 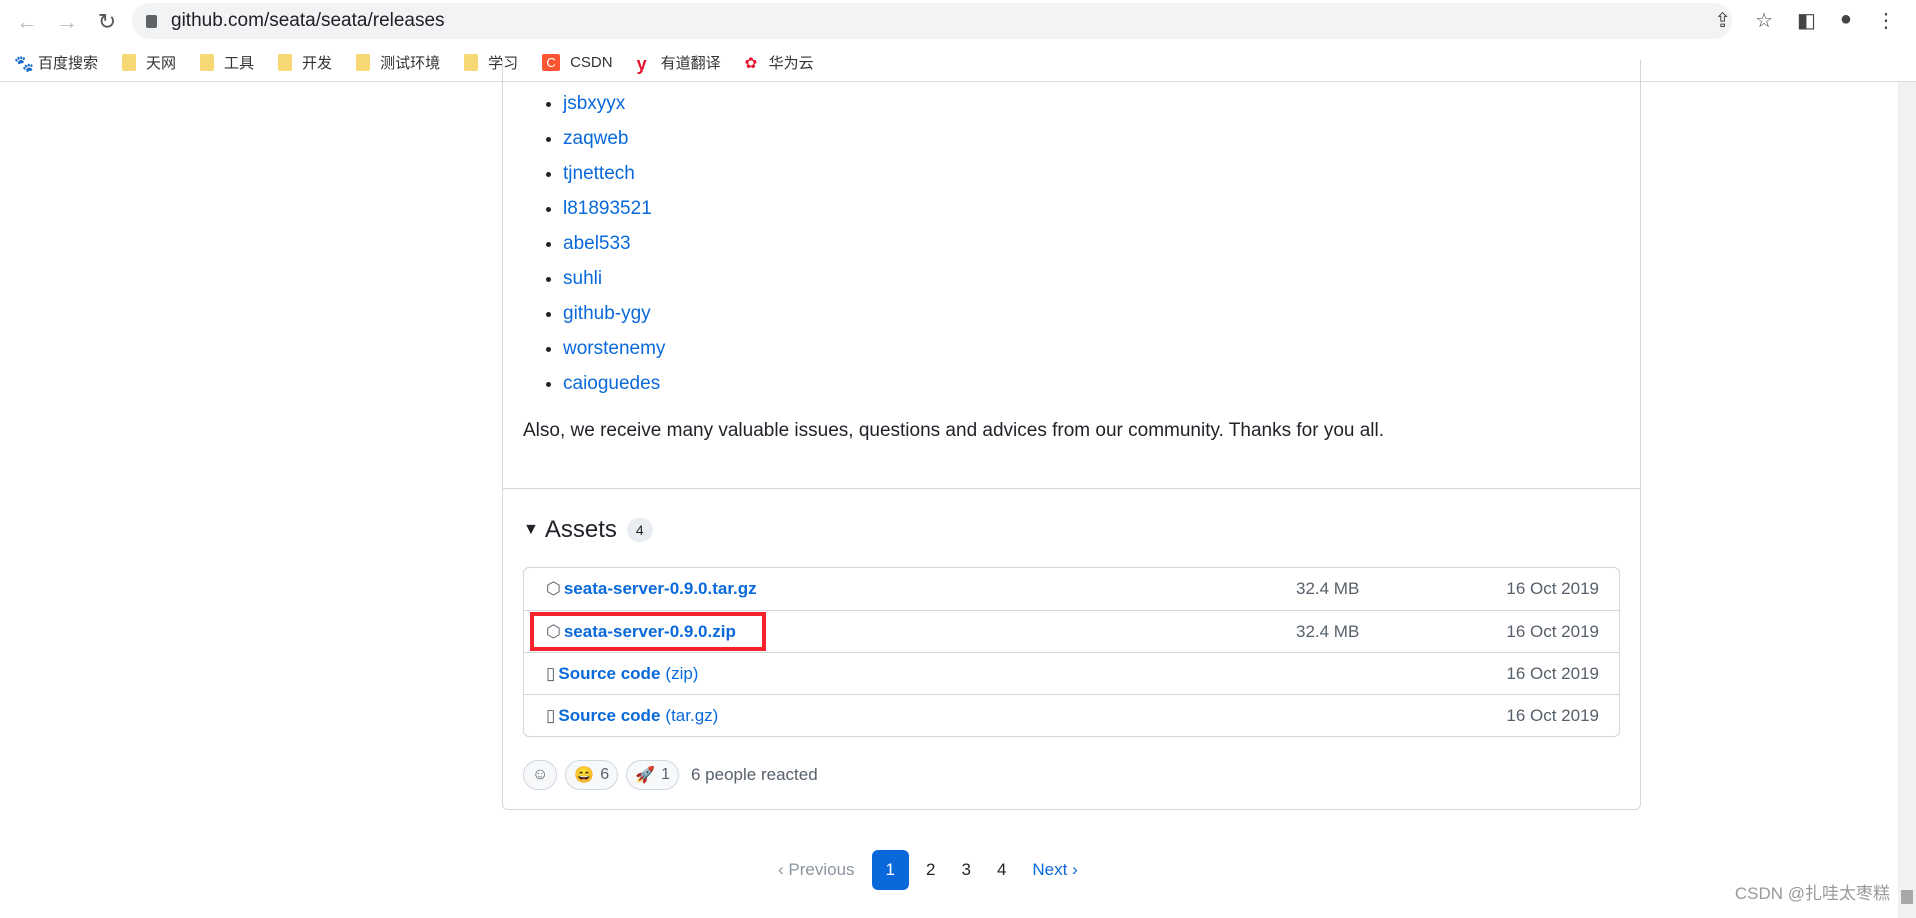 What do you see at coordinates (161, 63) in the screenshot?
I see `bookmark-label: 天网` at bounding box center [161, 63].